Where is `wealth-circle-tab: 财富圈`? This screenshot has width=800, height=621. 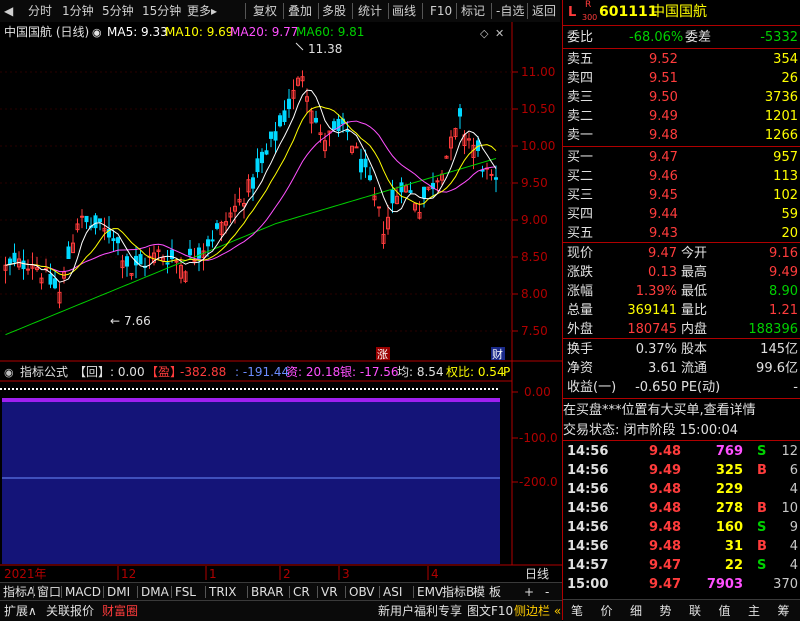
wealth-circle-tab: 财富圈 is located at coordinates (120, 611).